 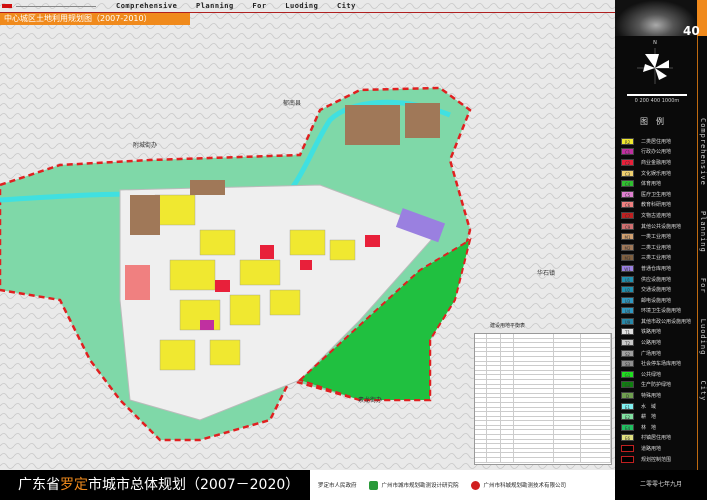 What do you see at coordinates (627, 321) in the screenshot?
I see `legend-swatch: U9` at bounding box center [627, 321].